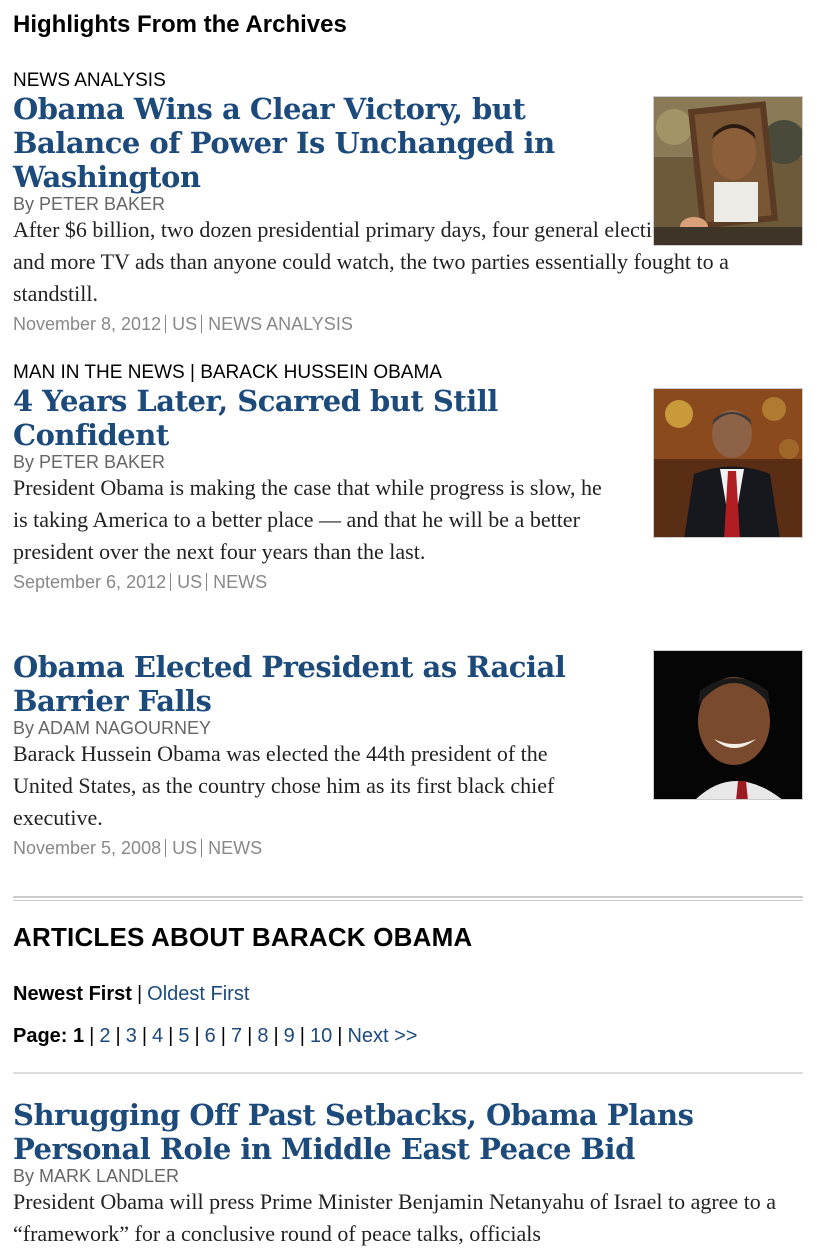 The height and width of the screenshot is (1257, 817). I want to click on pagination-page-link: 6, so click(210, 1036).